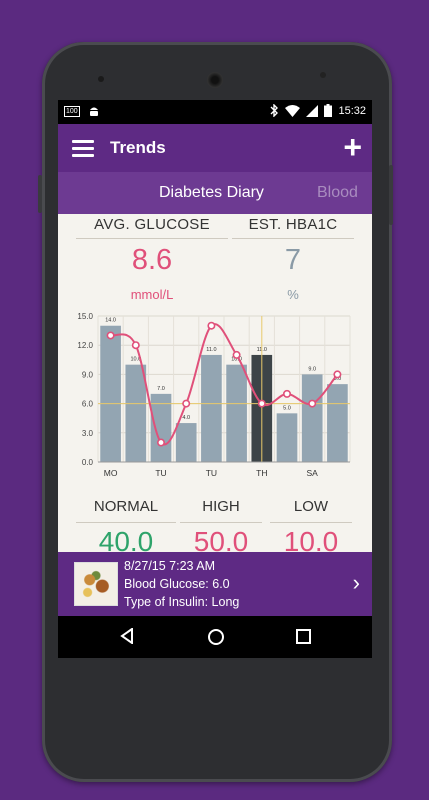 Image resolution: width=429 pixels, height=800 pixels. What do you see at coordinates (88, 462) in the screenshot?
I see `y-tick-label: 0.0` at bounding box center [88, 462].